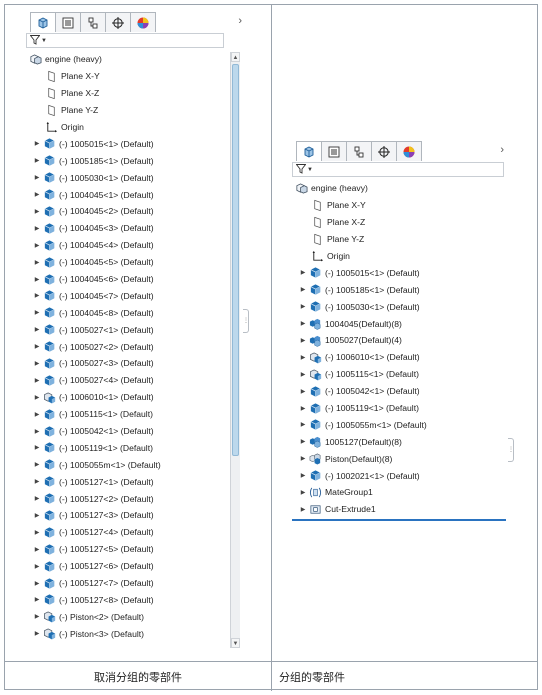  I want to click on tree-item: ▶ (-) 1005127<2> (Default), so click(128, 498).